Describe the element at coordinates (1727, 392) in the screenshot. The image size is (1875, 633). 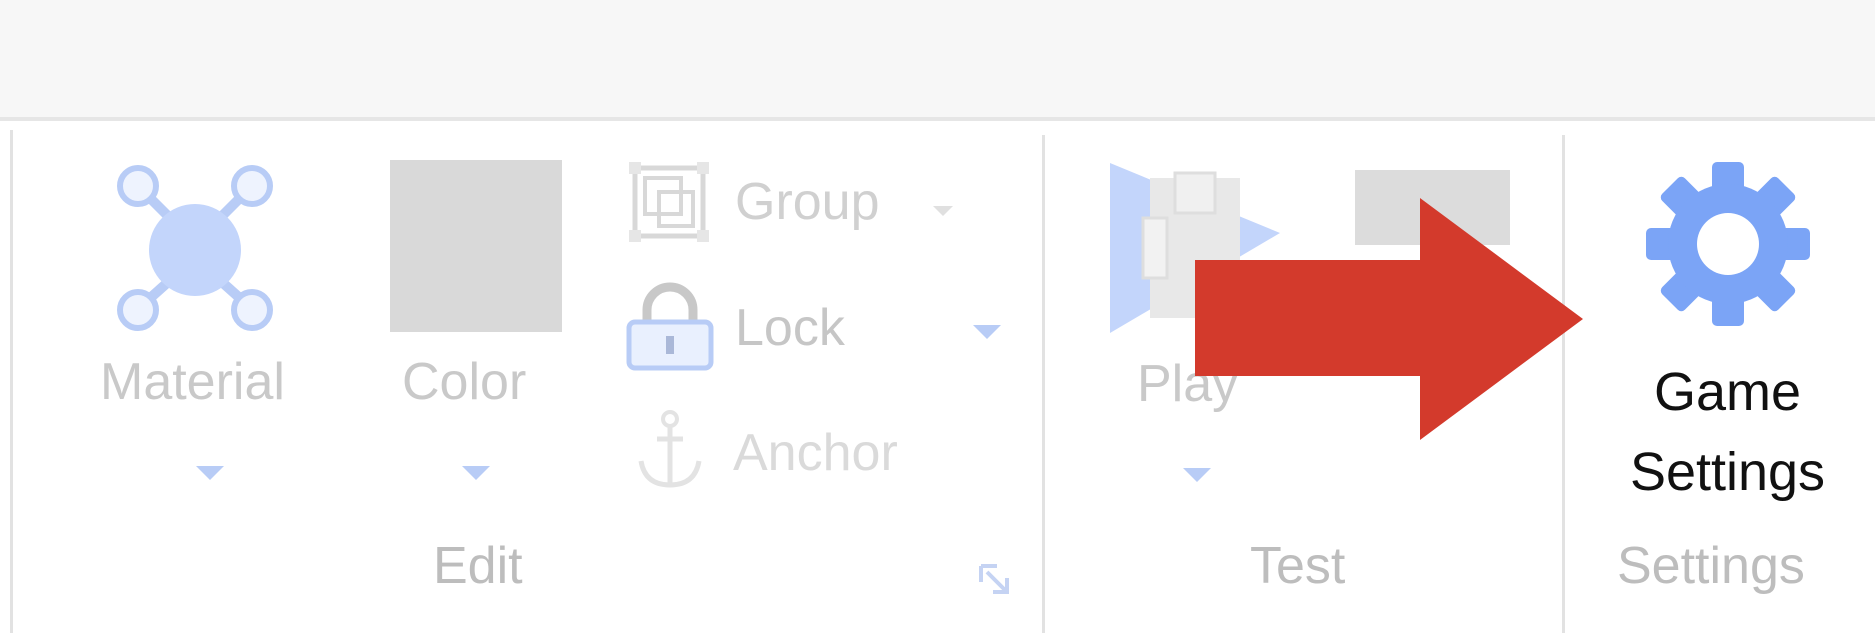
I see `game-settings-label-line1: Game` at that location.